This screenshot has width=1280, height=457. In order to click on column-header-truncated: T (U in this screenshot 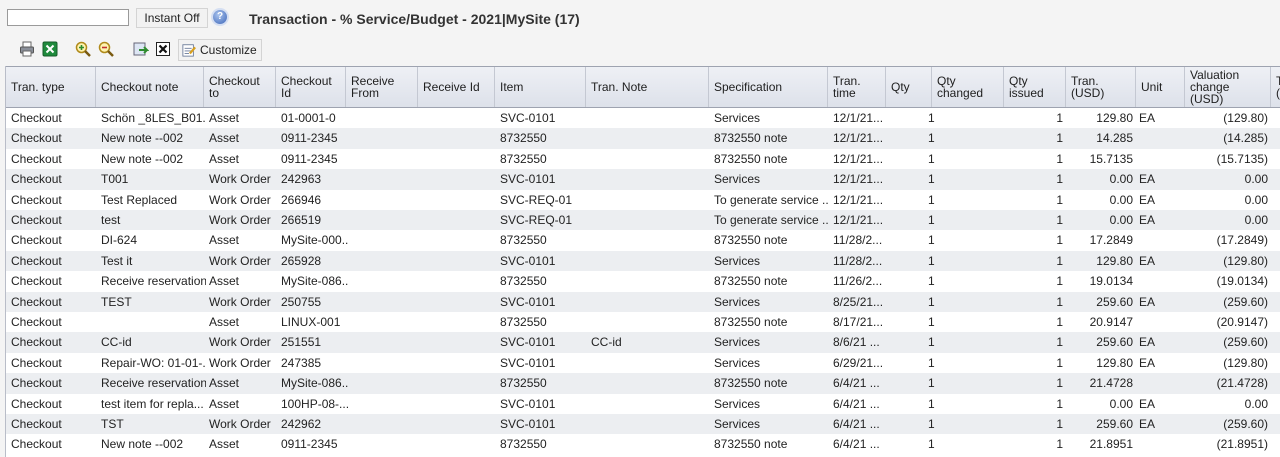, I will do `click(1275, 87)`.